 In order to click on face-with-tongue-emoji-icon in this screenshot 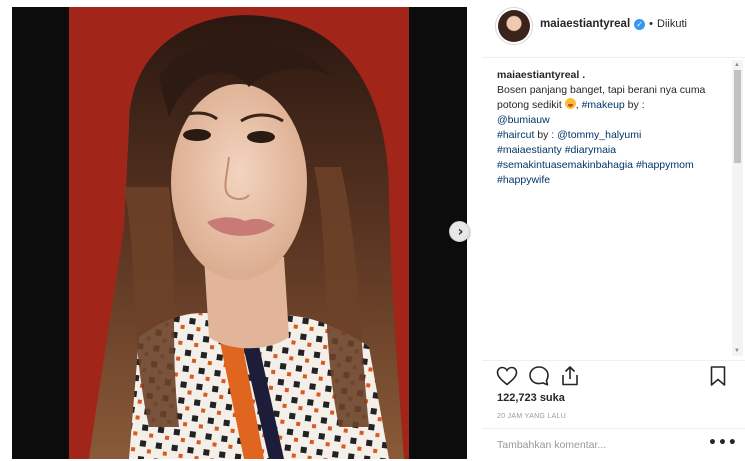, I will do `click(570, 103)`.